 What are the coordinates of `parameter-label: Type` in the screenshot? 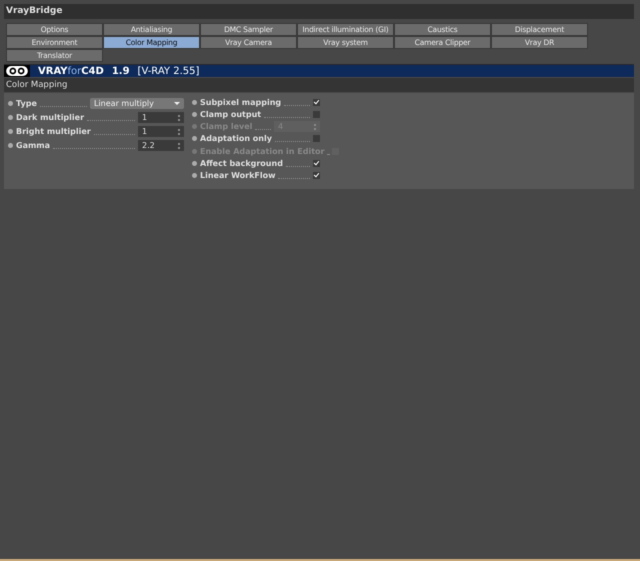 It's located at (26, 103).